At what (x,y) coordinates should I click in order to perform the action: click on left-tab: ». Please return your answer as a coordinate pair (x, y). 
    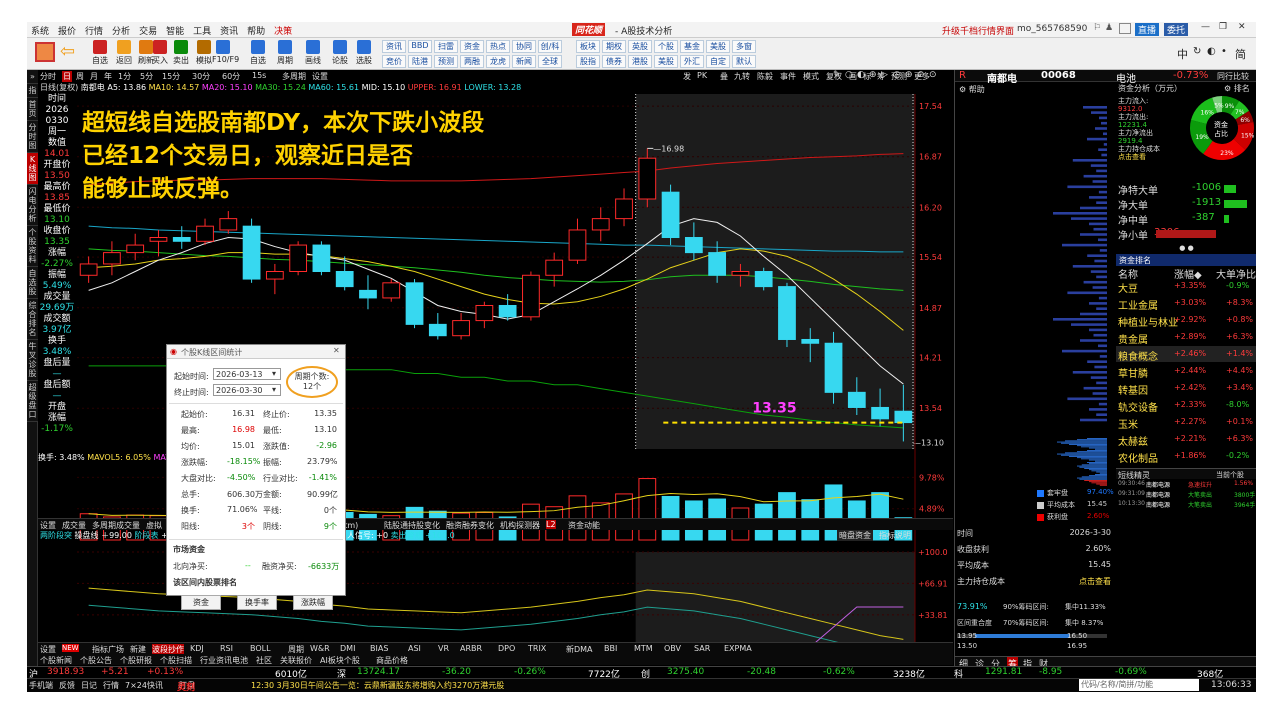
    Looking at the image, I should click on (32, 77).